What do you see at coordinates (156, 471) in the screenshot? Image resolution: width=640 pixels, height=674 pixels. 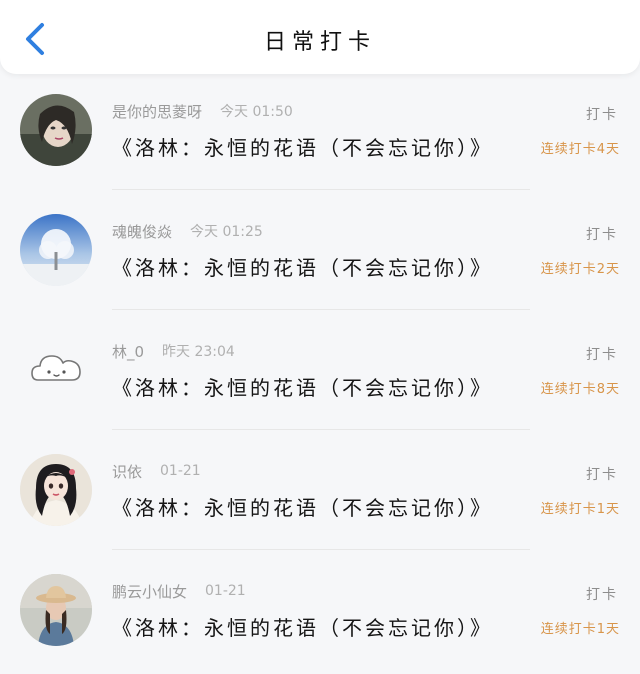 I see `entry-meta: 识依 01-21` at bounding box center [156, 471].